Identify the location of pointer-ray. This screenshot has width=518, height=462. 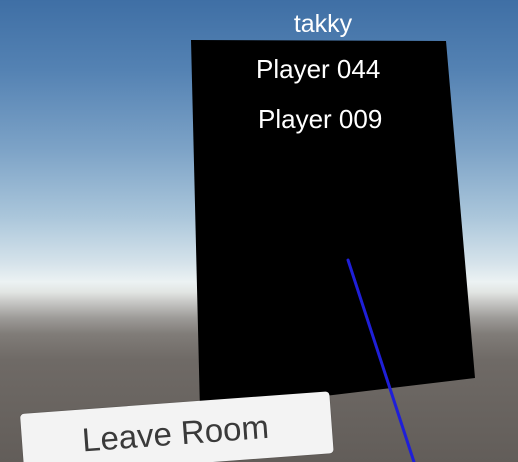
(381, 360).